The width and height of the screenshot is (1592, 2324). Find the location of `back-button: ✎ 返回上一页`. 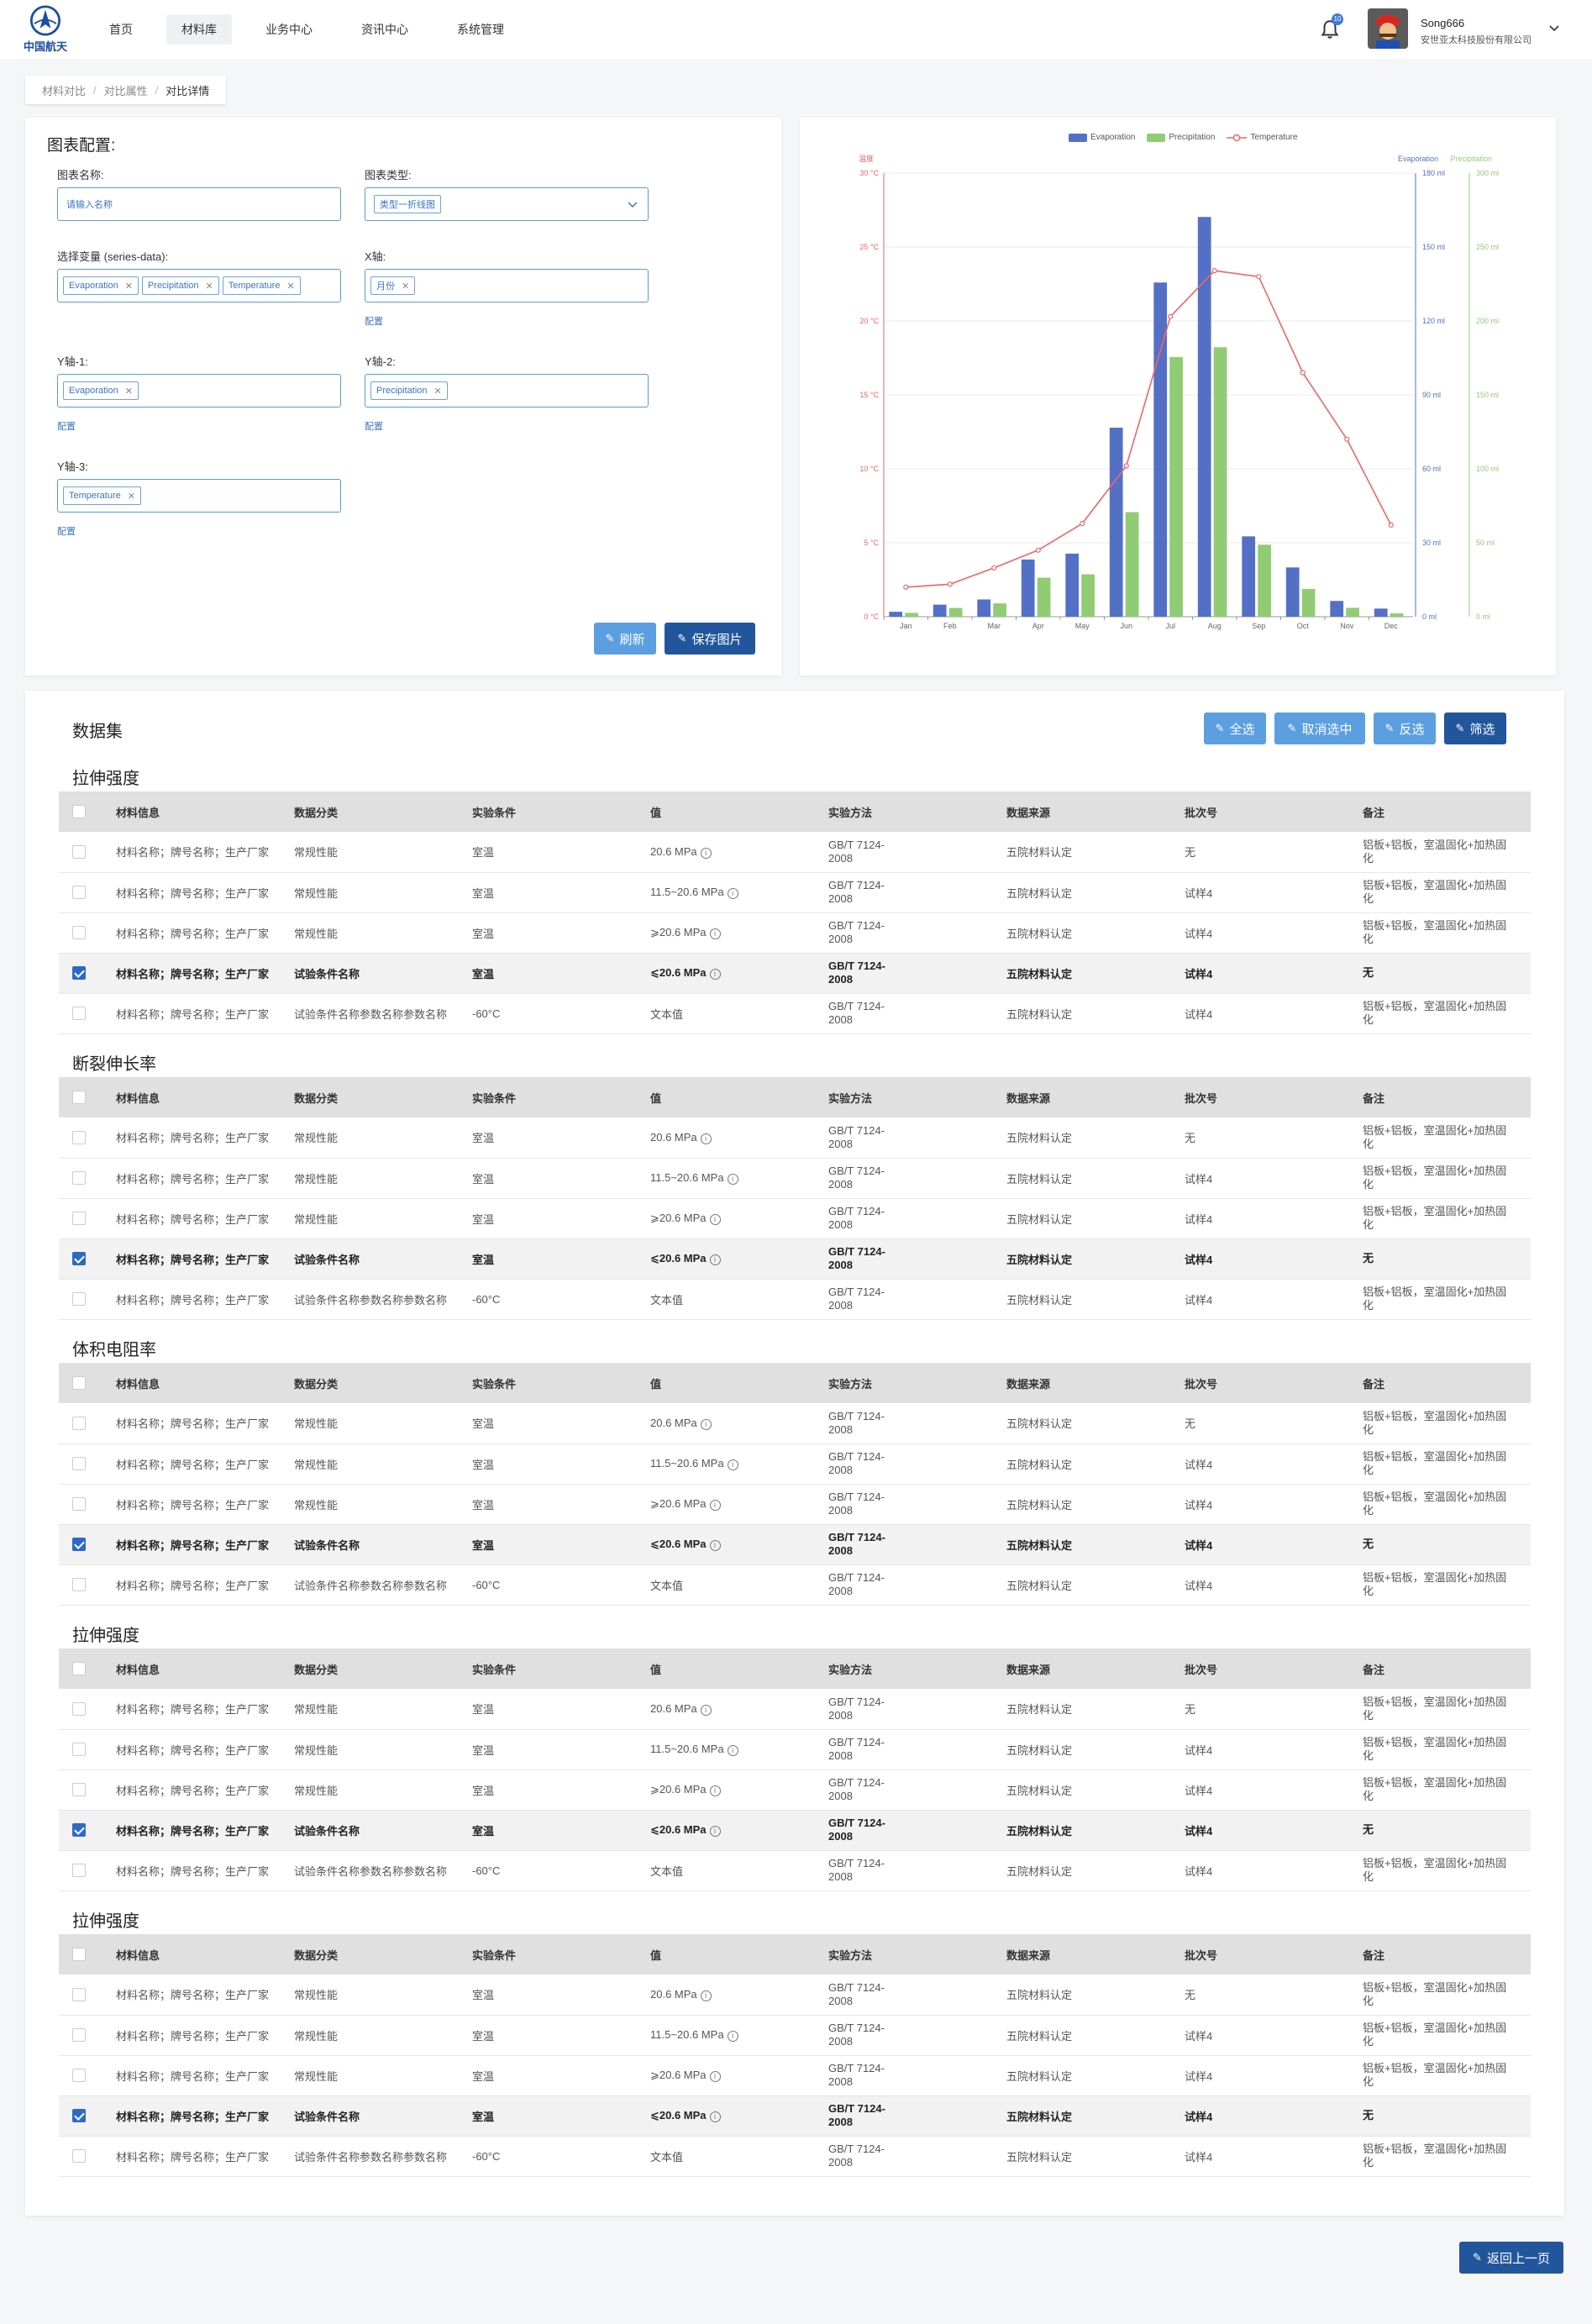

back-button: ✎ 返回上一页 is located at coordinates (1511, 2258).